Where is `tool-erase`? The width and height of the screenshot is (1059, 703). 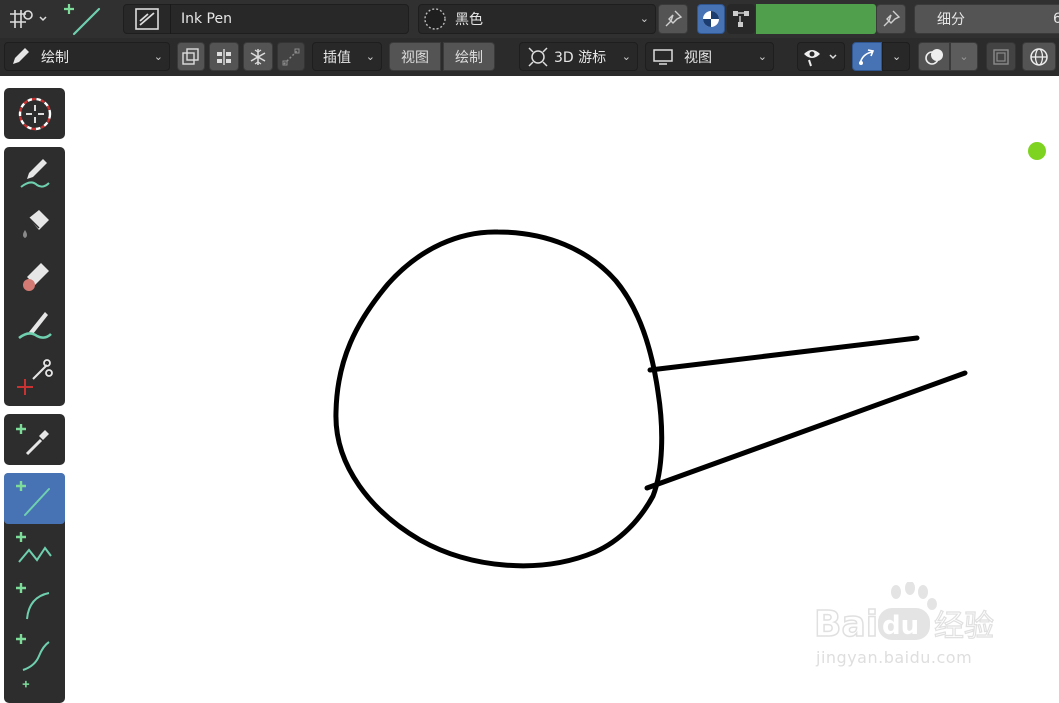
tool-erase is located at coordinates (34, 274).